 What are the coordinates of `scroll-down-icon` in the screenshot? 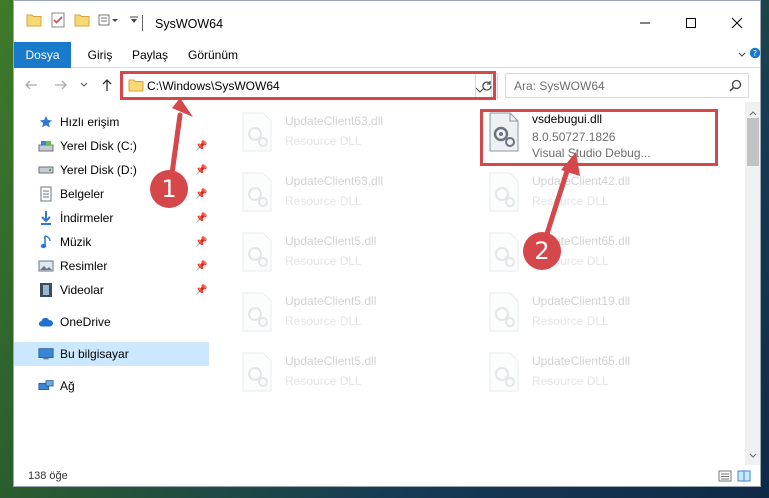 It's located at (753, 455).